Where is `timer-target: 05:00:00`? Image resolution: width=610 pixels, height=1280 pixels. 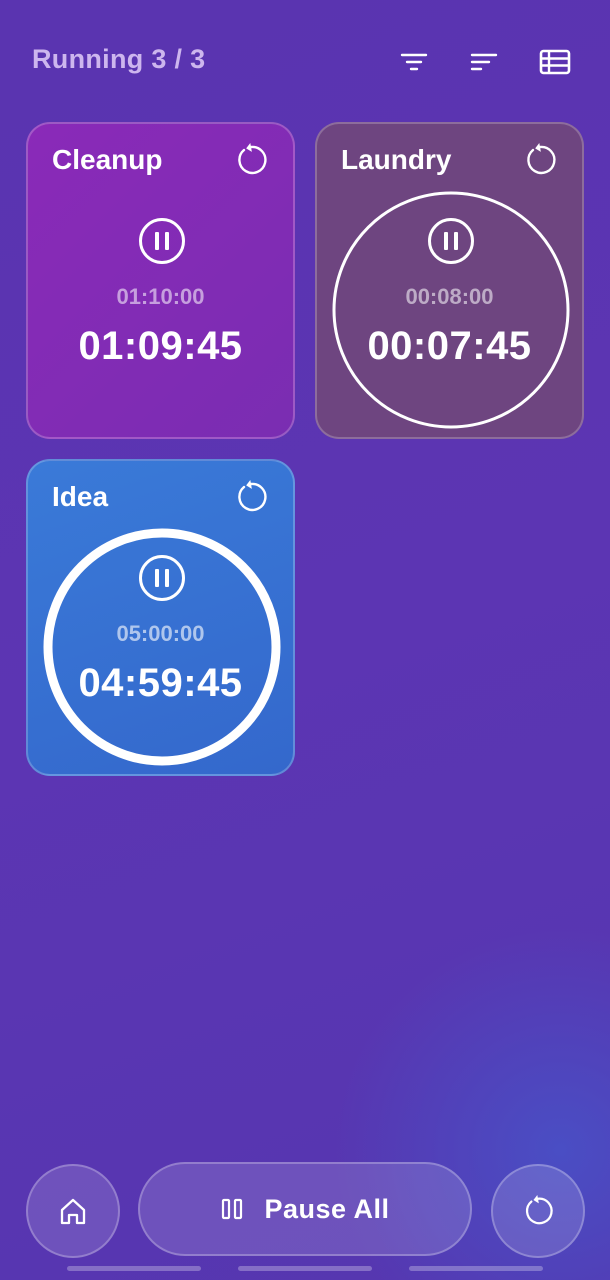 timer-target: 05:00:00 is located at coordinates (160, 633).